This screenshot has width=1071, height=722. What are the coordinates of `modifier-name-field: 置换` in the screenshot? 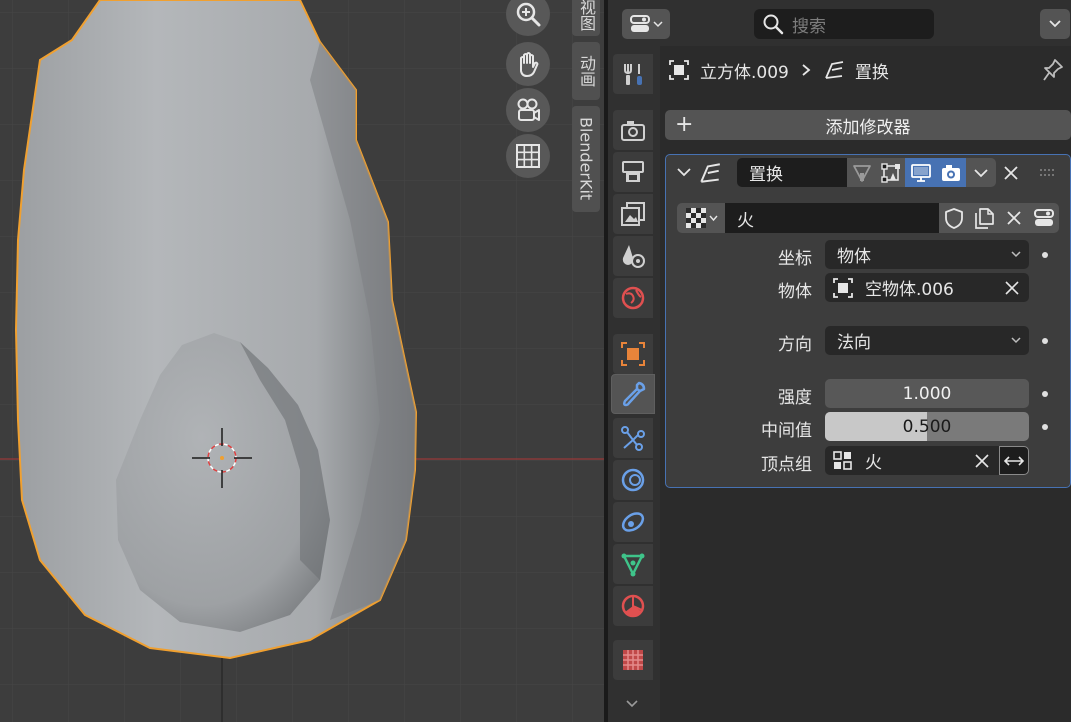 It's located at (792, 172).